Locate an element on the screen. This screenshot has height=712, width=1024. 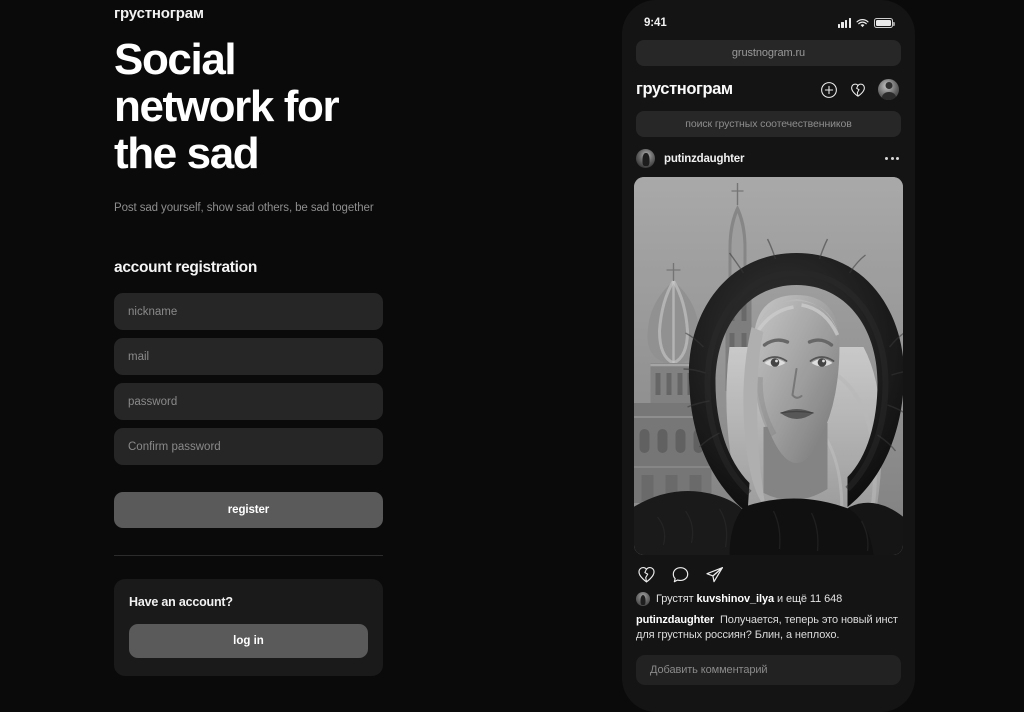
email-field is located at coordinates (248, 356).